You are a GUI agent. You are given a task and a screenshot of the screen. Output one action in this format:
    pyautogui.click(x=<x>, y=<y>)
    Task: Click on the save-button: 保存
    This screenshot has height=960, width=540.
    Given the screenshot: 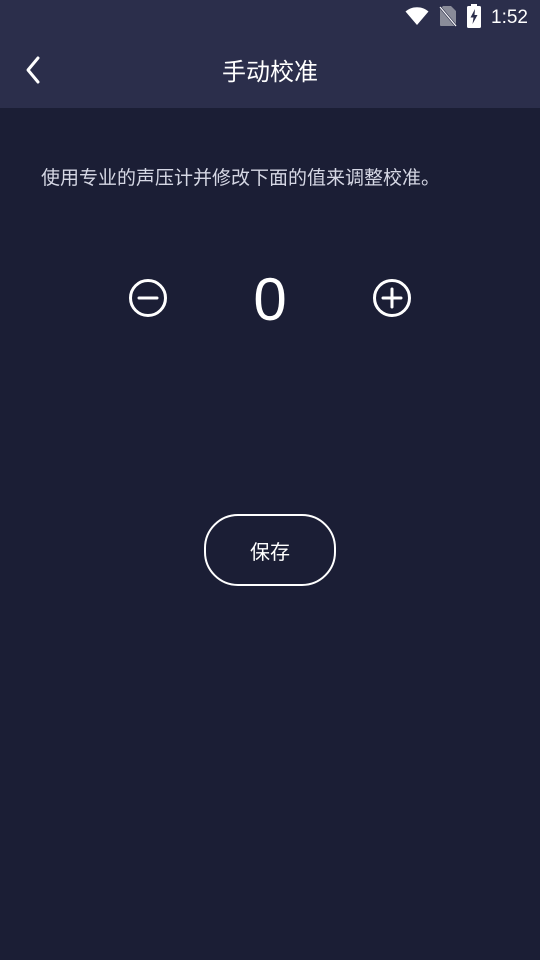 What is the action you would take?
    pyautogui.click(x=270, y=550)
    